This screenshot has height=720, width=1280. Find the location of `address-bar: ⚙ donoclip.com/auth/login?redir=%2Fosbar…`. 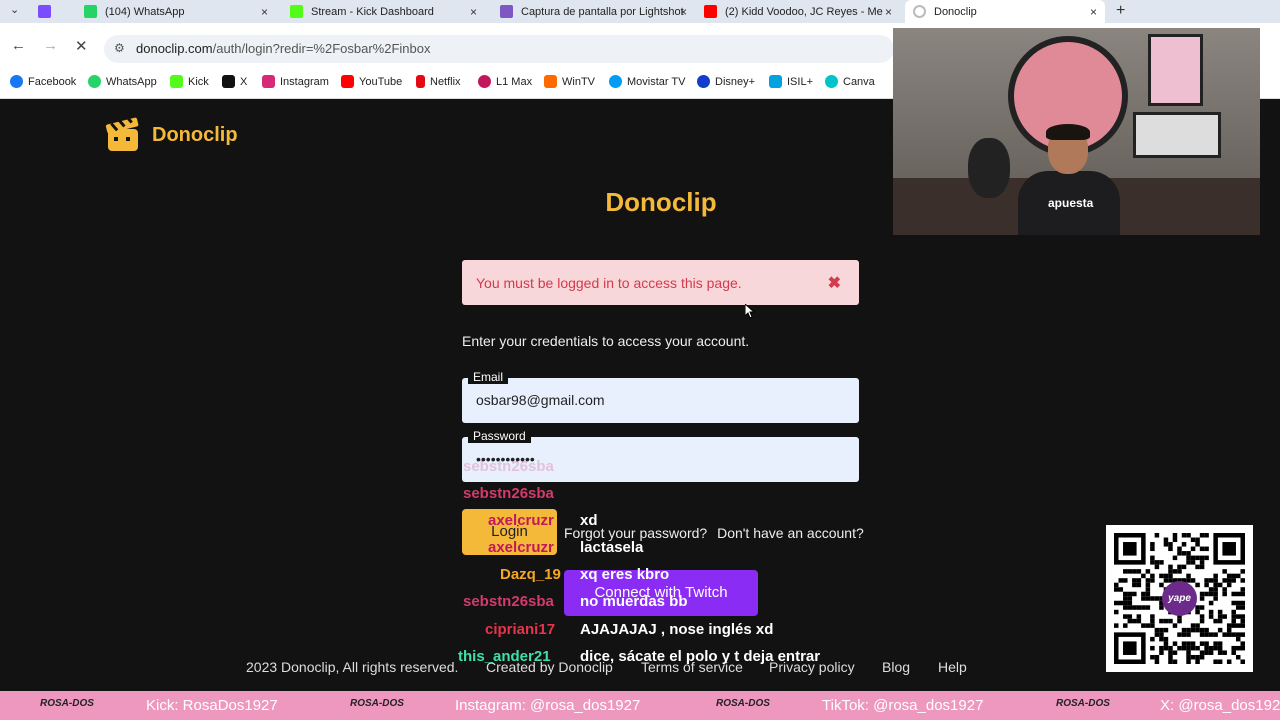

address-bar: ⚙ donoclip.com/auth/login?redir=%2Fosbar… is located at coordinates (499, 49).